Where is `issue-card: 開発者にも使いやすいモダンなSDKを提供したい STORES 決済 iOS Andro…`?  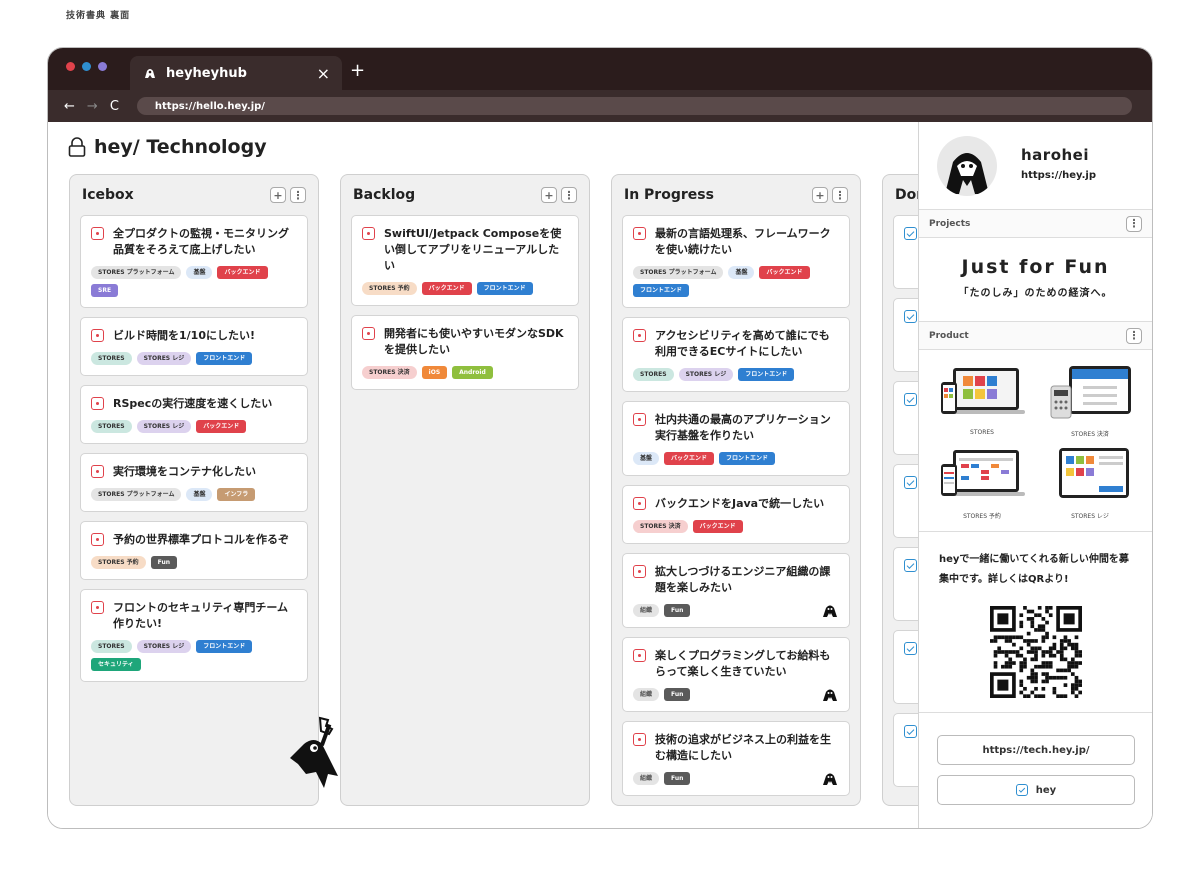 issue-card: 開発者にも使いやすいモダンなSDKを提供したい STORES 決済 iOS Andro… is located at coordinates (465, 352).